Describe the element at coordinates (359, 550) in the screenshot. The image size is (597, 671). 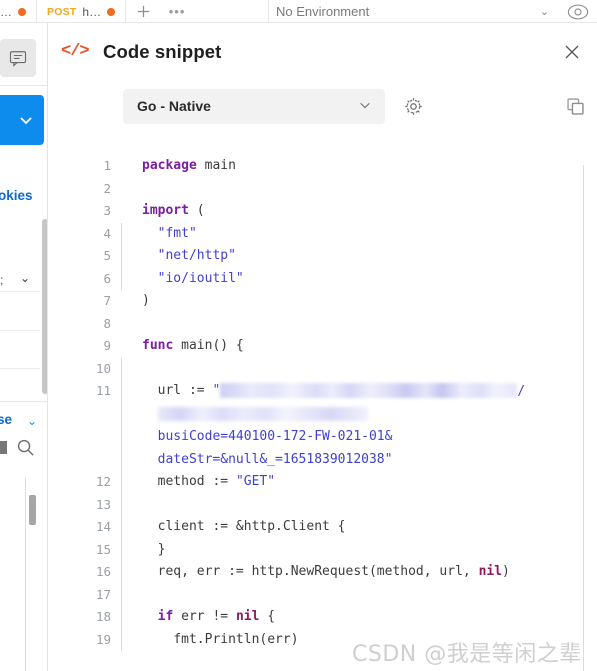
I see `code-line-text: }` at that location.